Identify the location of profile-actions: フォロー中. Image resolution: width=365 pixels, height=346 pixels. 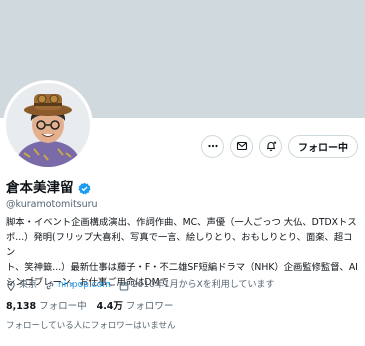
(279, 146).